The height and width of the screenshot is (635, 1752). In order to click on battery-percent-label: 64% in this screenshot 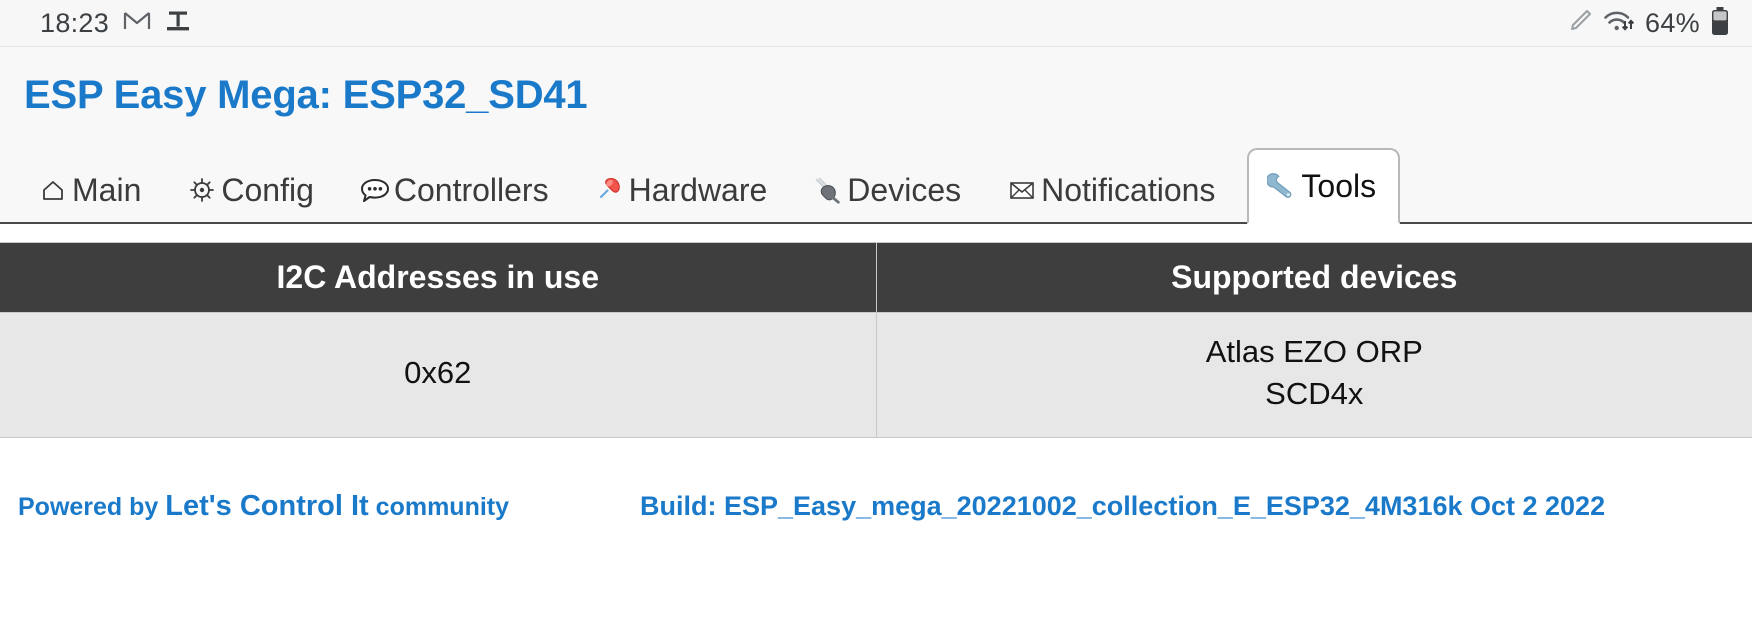, I will do `click(1672, 22)`.